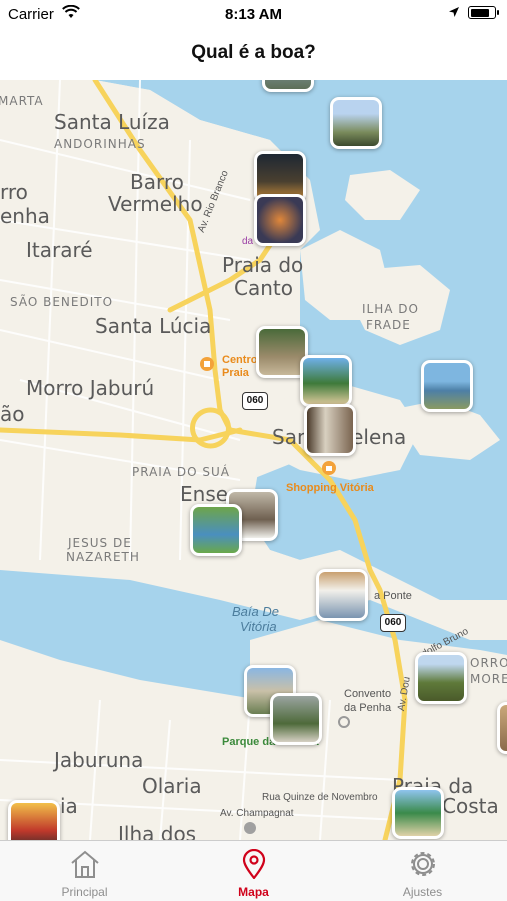 The width and height of the screenshot is (507, 901). I want to click on status-bar: Carrier 8:13 AM, so click(253, 14).